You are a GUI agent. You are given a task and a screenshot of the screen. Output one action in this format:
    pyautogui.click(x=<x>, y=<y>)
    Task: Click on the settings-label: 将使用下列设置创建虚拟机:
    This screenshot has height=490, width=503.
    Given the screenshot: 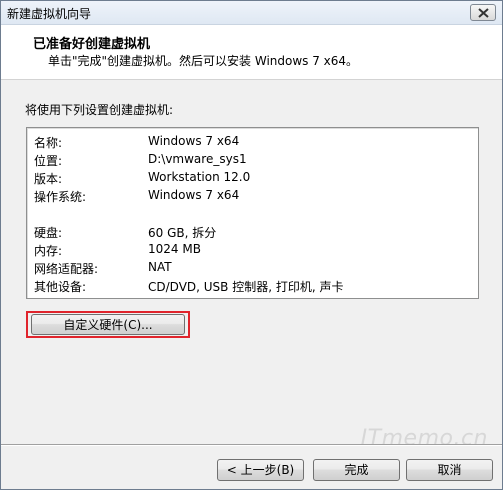 What is the action you would take?
    pyautogui.click(x=99, y=110)
    